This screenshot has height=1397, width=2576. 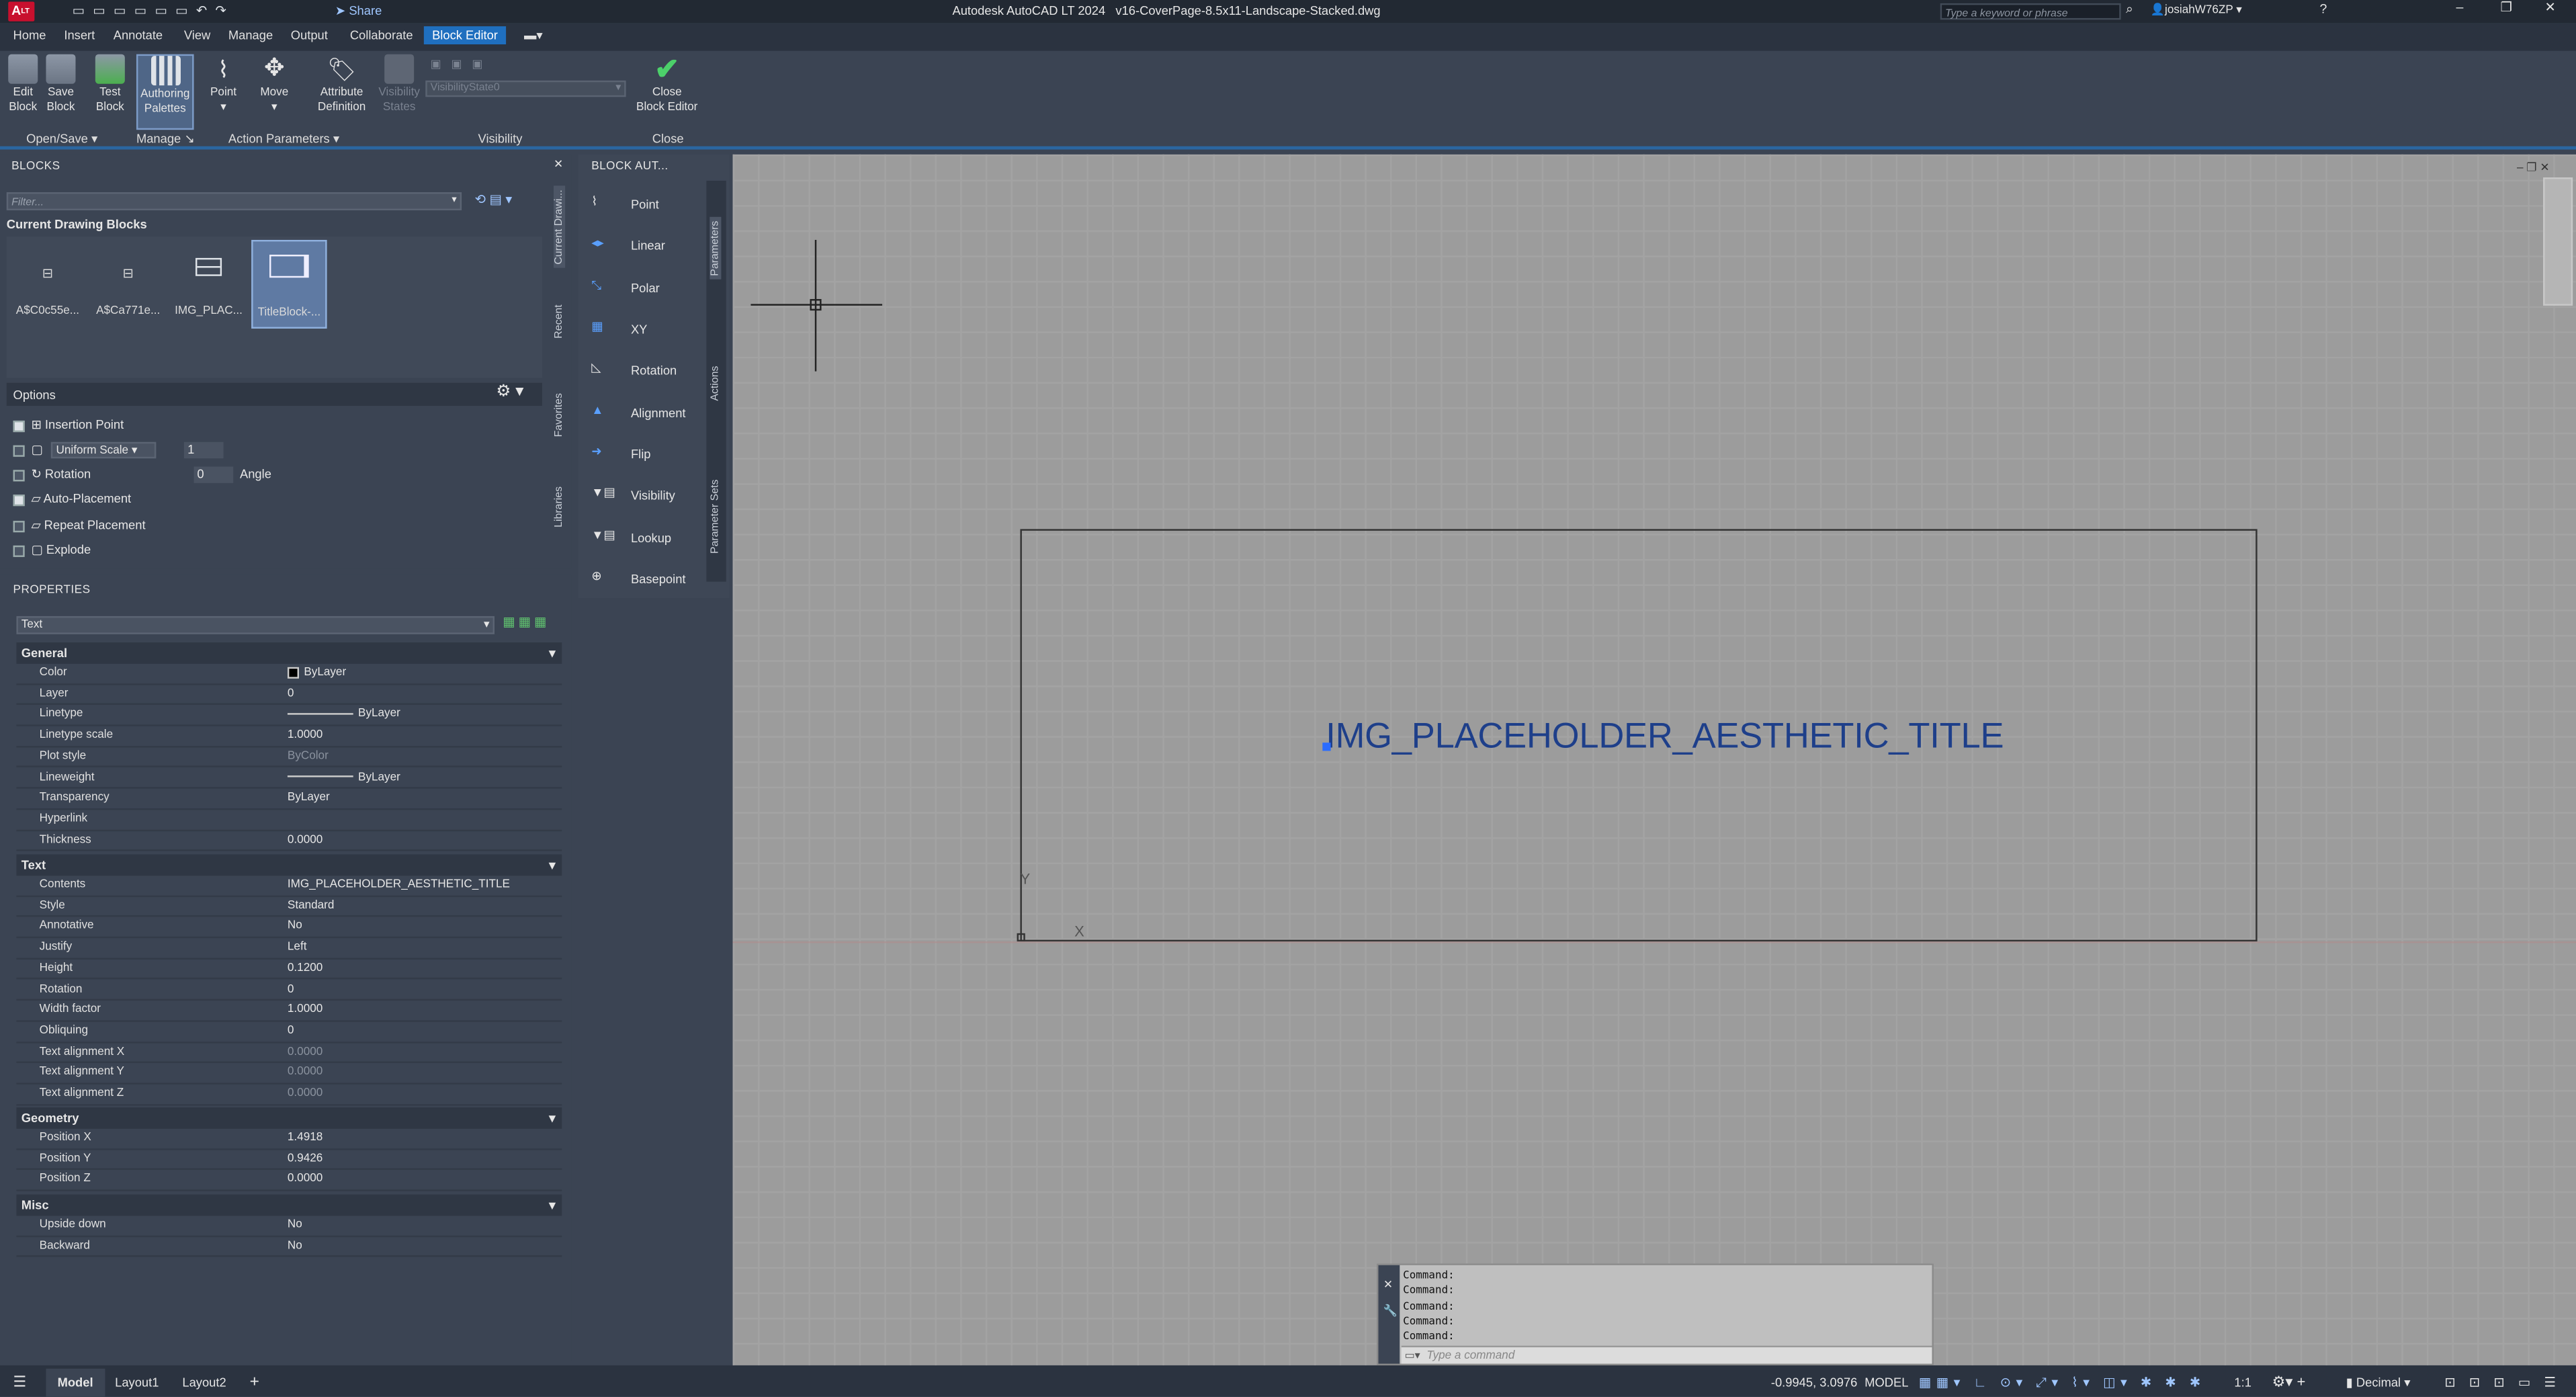 What do you see at coordinates (2558, 242) in the screenshot?
I see `navigation-bar` at bounding box center [2558, 242].